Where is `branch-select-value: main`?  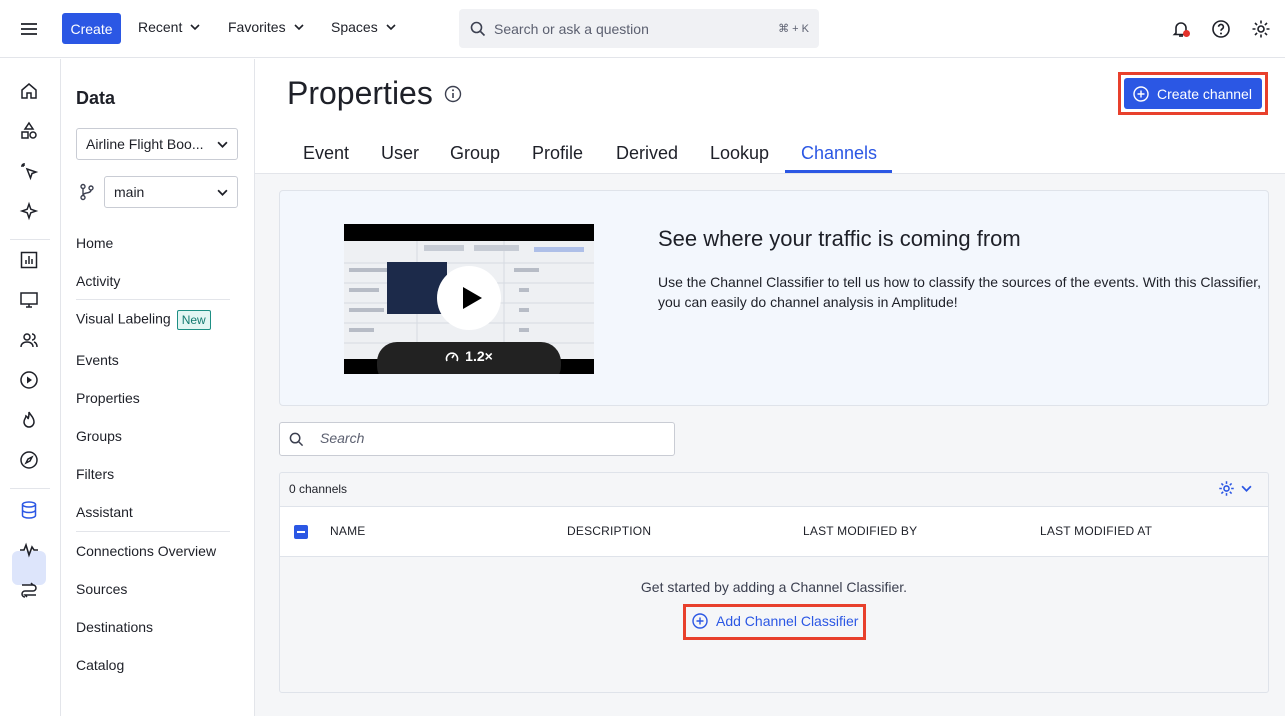 branch-select-value: main is located at coordinates (129, 192).